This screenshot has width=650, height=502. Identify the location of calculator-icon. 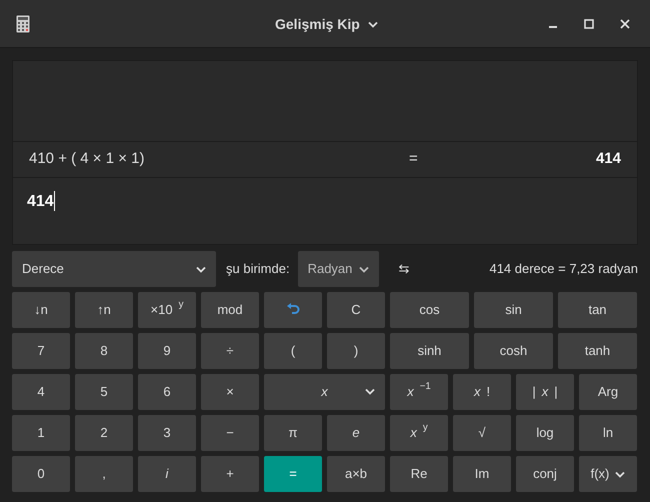
(23, 23).